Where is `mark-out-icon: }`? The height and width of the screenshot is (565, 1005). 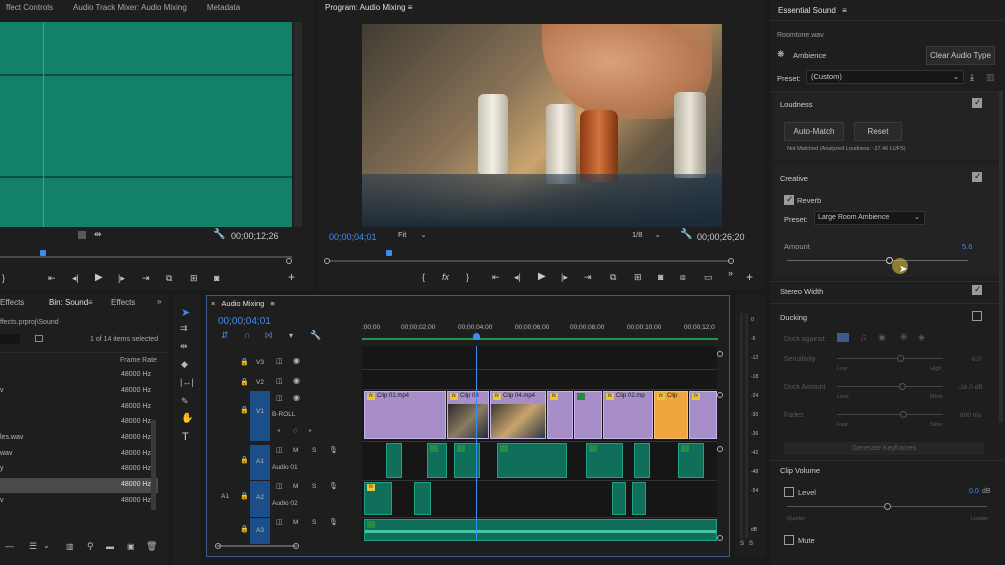 mark-out-icon: } is located at coordinates (3, 278).